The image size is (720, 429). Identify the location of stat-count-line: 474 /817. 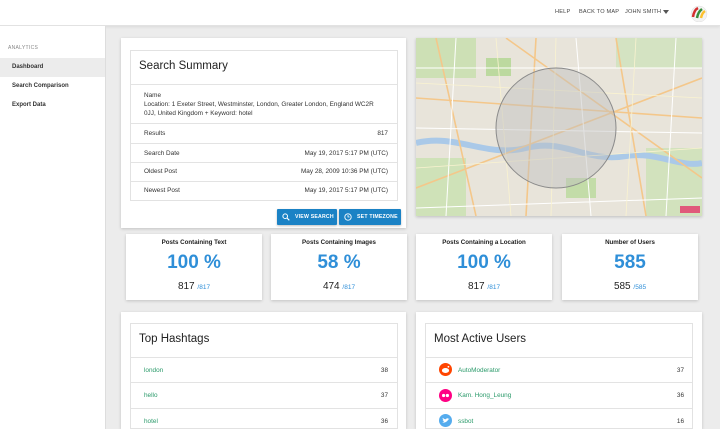
(339, 286).